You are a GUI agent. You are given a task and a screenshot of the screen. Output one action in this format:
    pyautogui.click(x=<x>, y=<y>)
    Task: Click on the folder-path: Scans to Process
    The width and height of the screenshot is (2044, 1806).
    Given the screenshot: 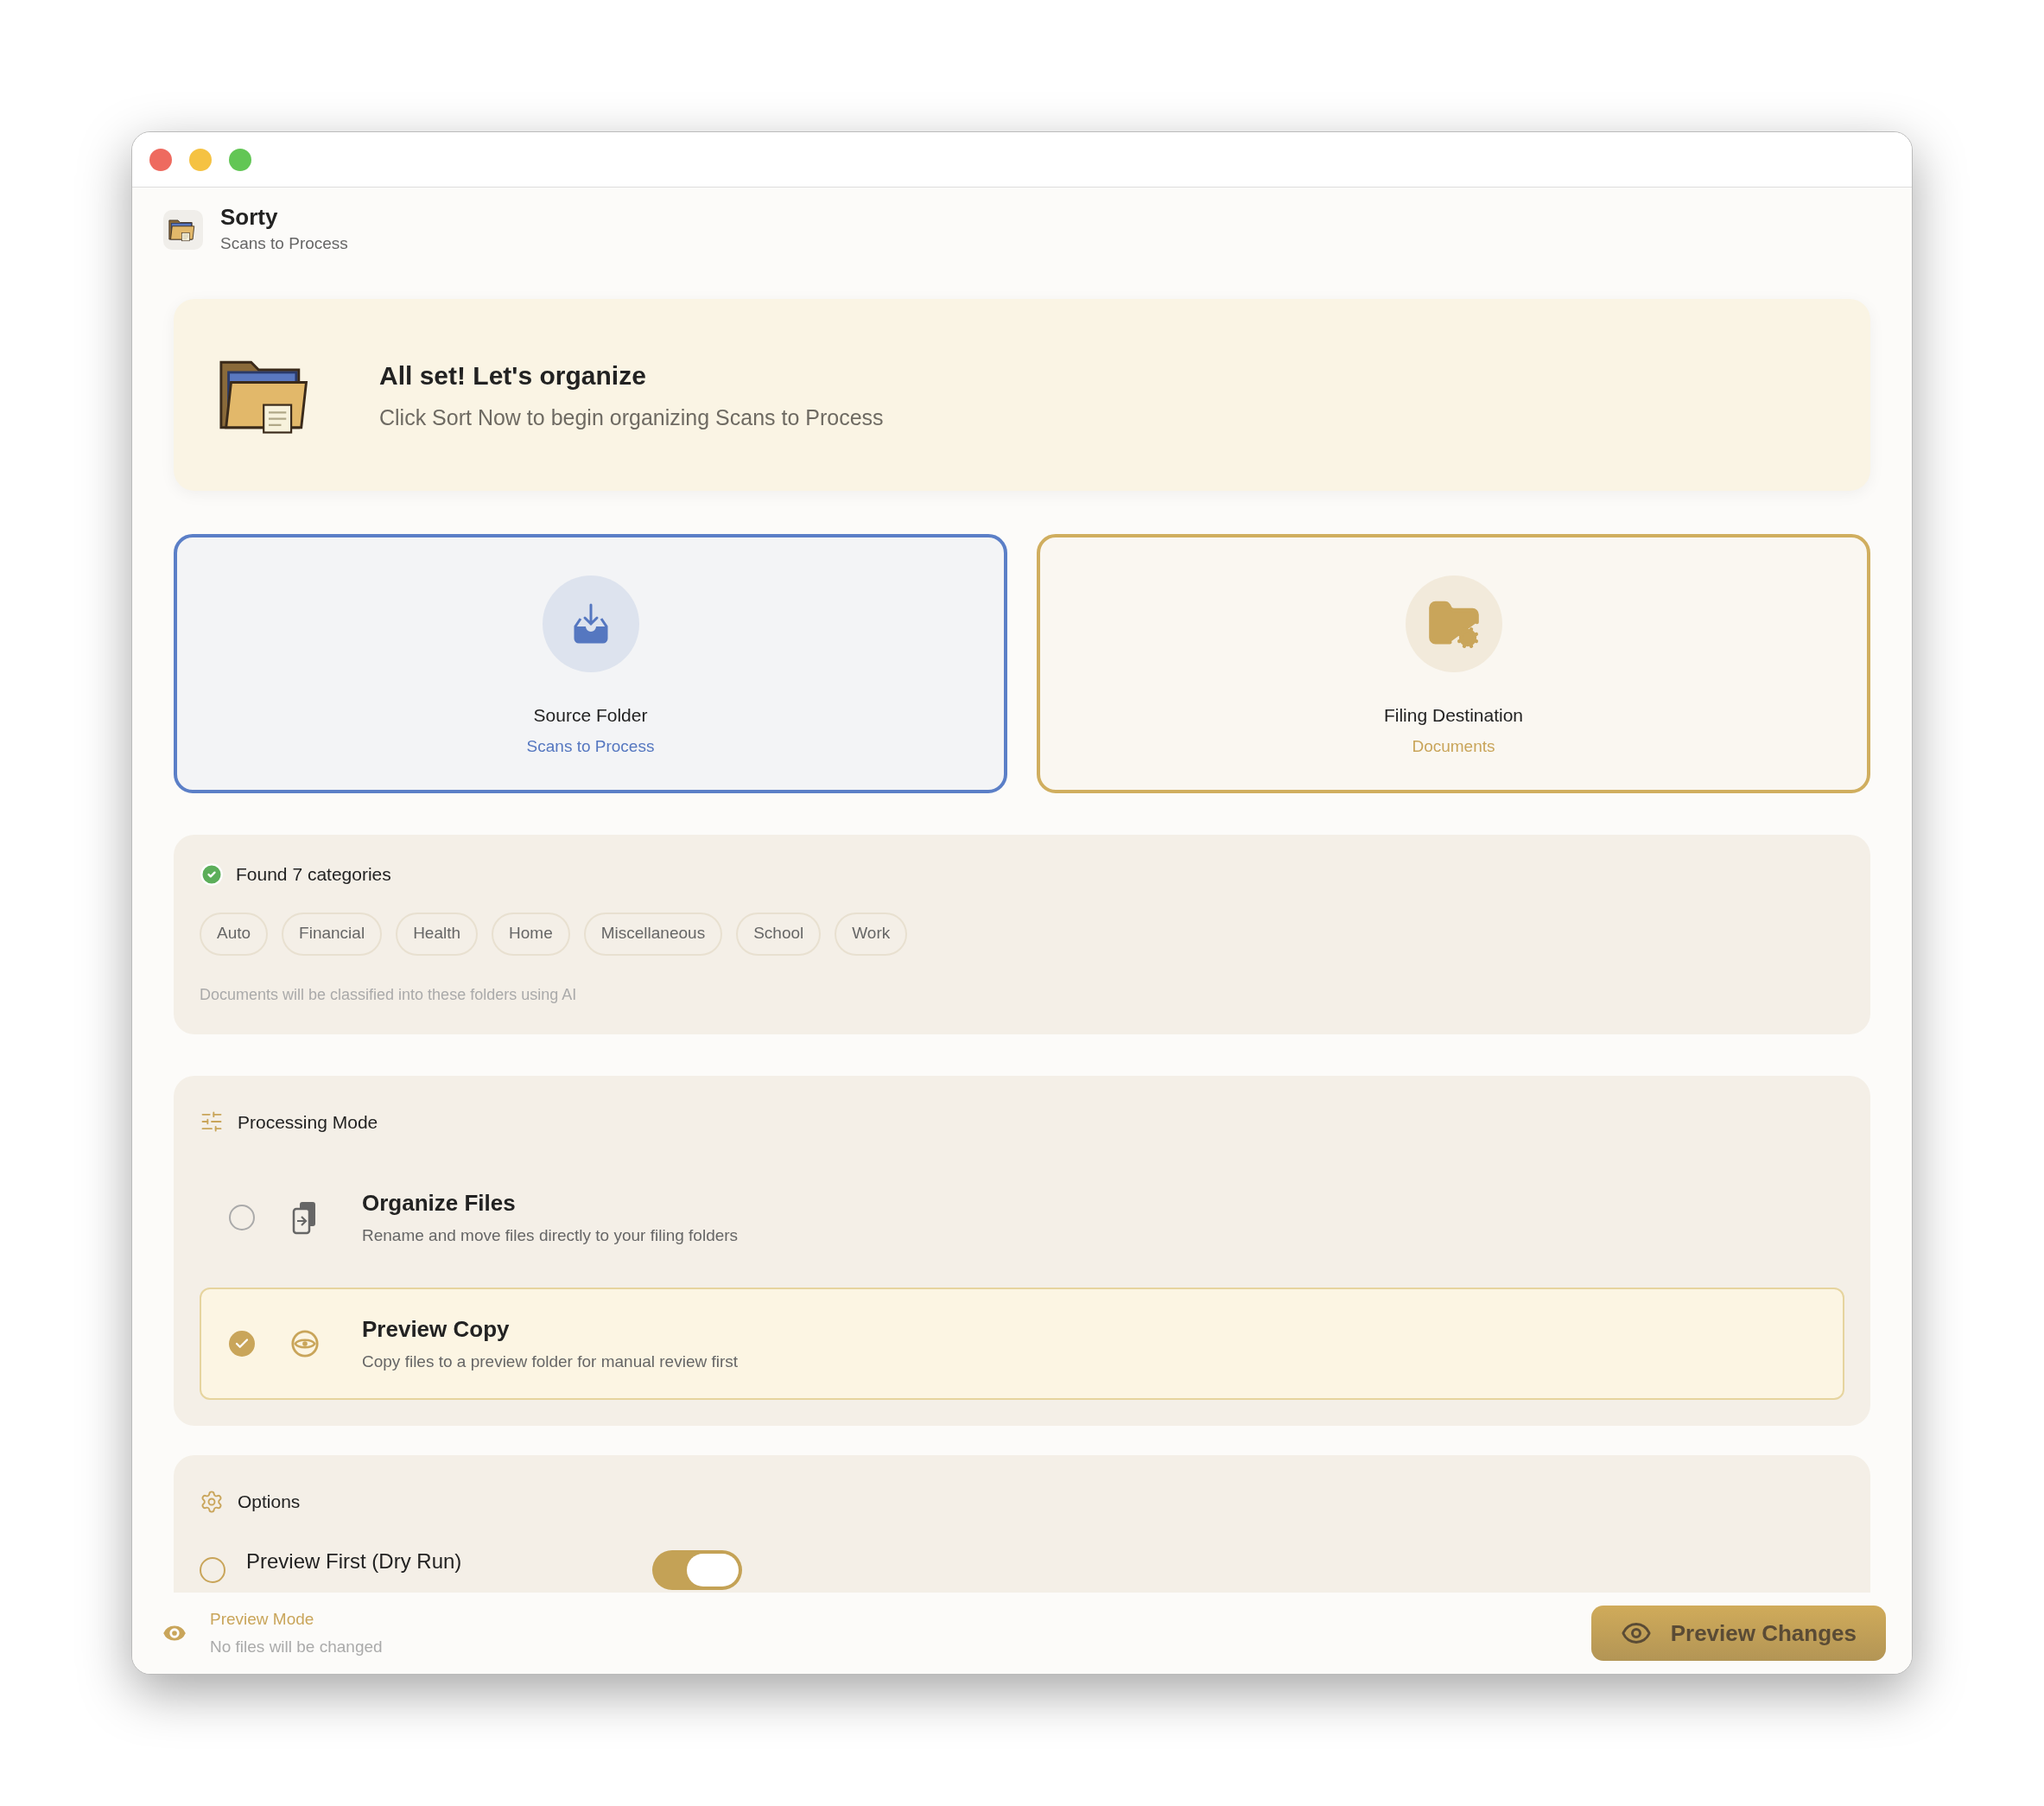 What is the action you would take?
    pyautogui.click(x=590, y=746)
    